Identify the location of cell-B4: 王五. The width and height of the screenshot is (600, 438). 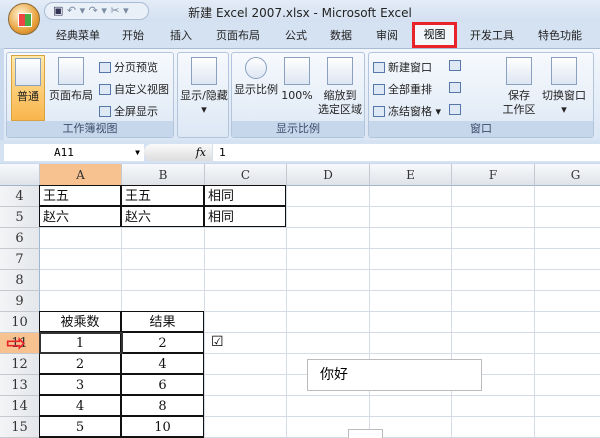
(162, 195).